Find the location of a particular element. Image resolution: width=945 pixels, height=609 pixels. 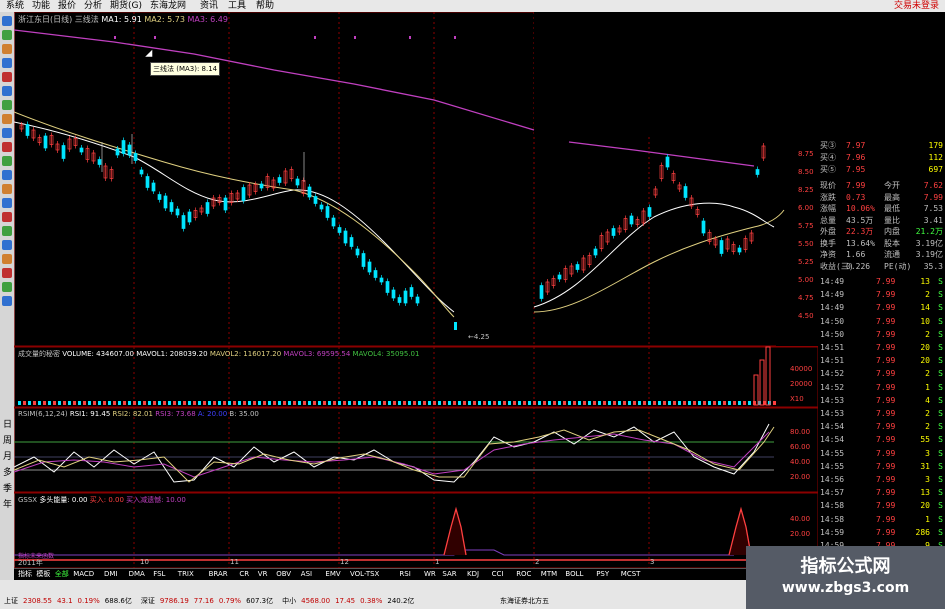

menu-help: 帮助 is located at coordinates (265, 6).